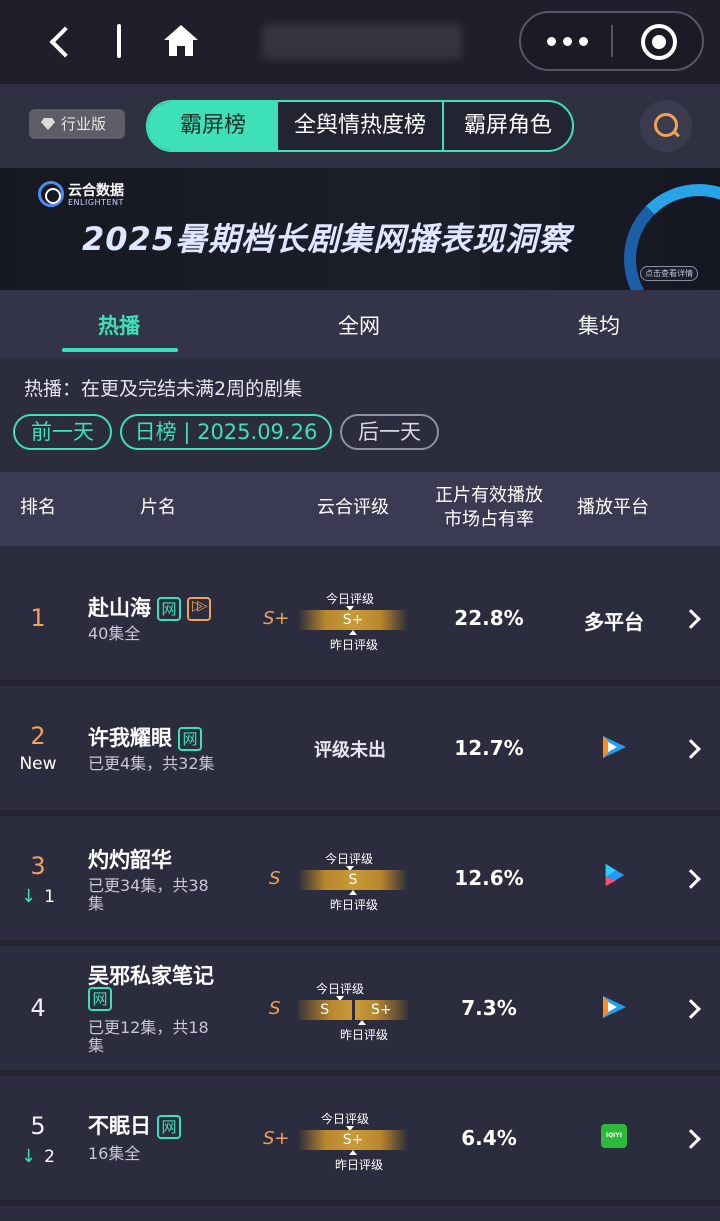 The image size is (720, 1221). Describe the element at coordinates (151, 763) in the screenshot. I see `episode-info: 已更4集，共32集` at that location.